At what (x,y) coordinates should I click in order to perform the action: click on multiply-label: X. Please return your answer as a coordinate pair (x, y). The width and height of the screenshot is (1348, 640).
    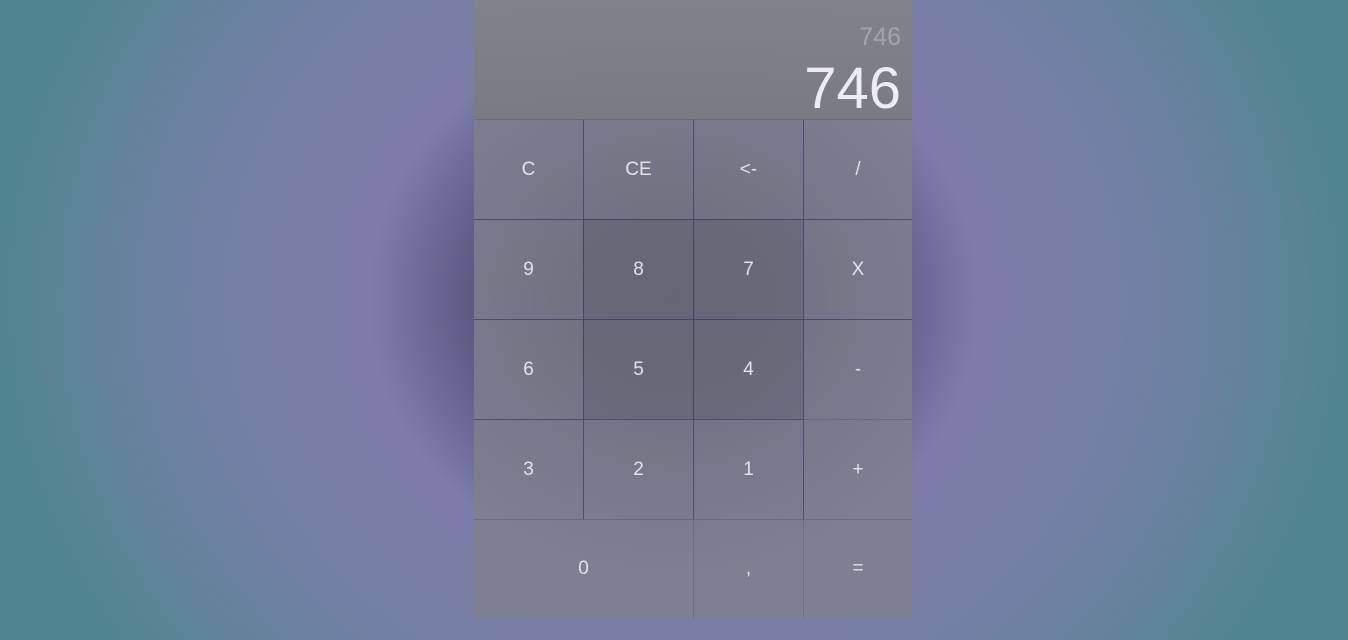
    Looking at the image, I should click on (858, 269).